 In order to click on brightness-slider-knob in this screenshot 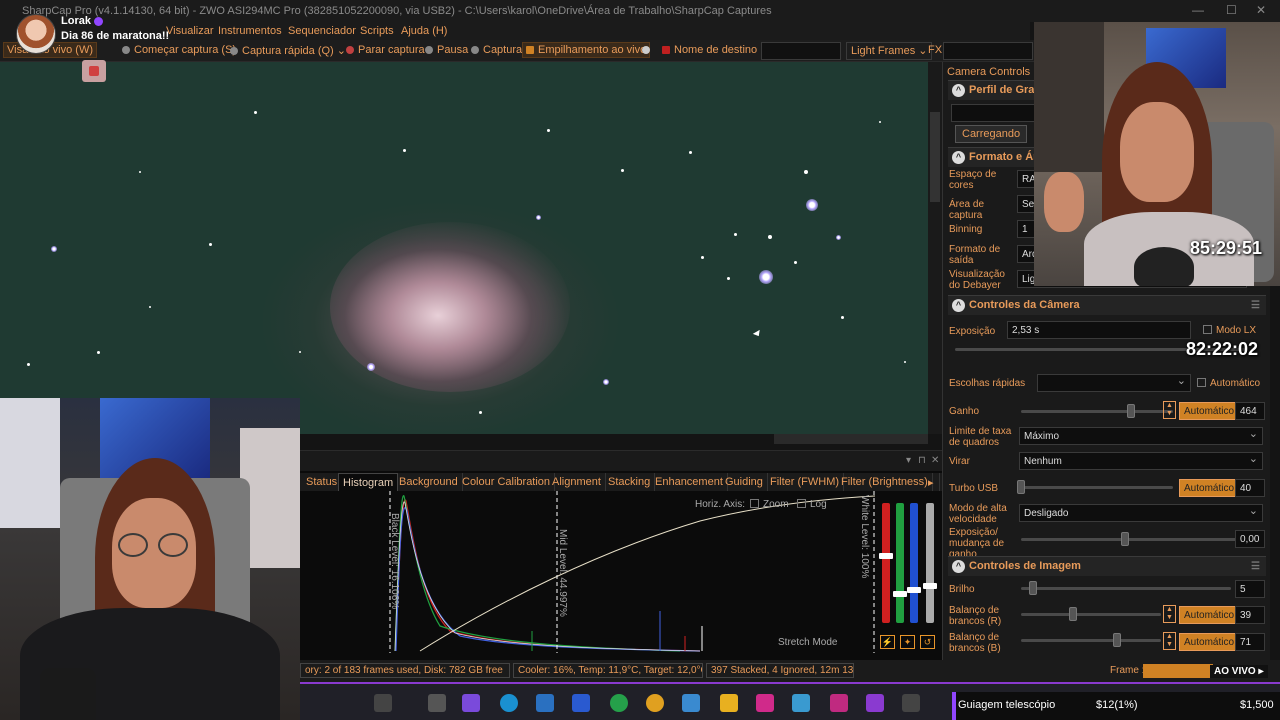, I will do `click(1033, 588)`.